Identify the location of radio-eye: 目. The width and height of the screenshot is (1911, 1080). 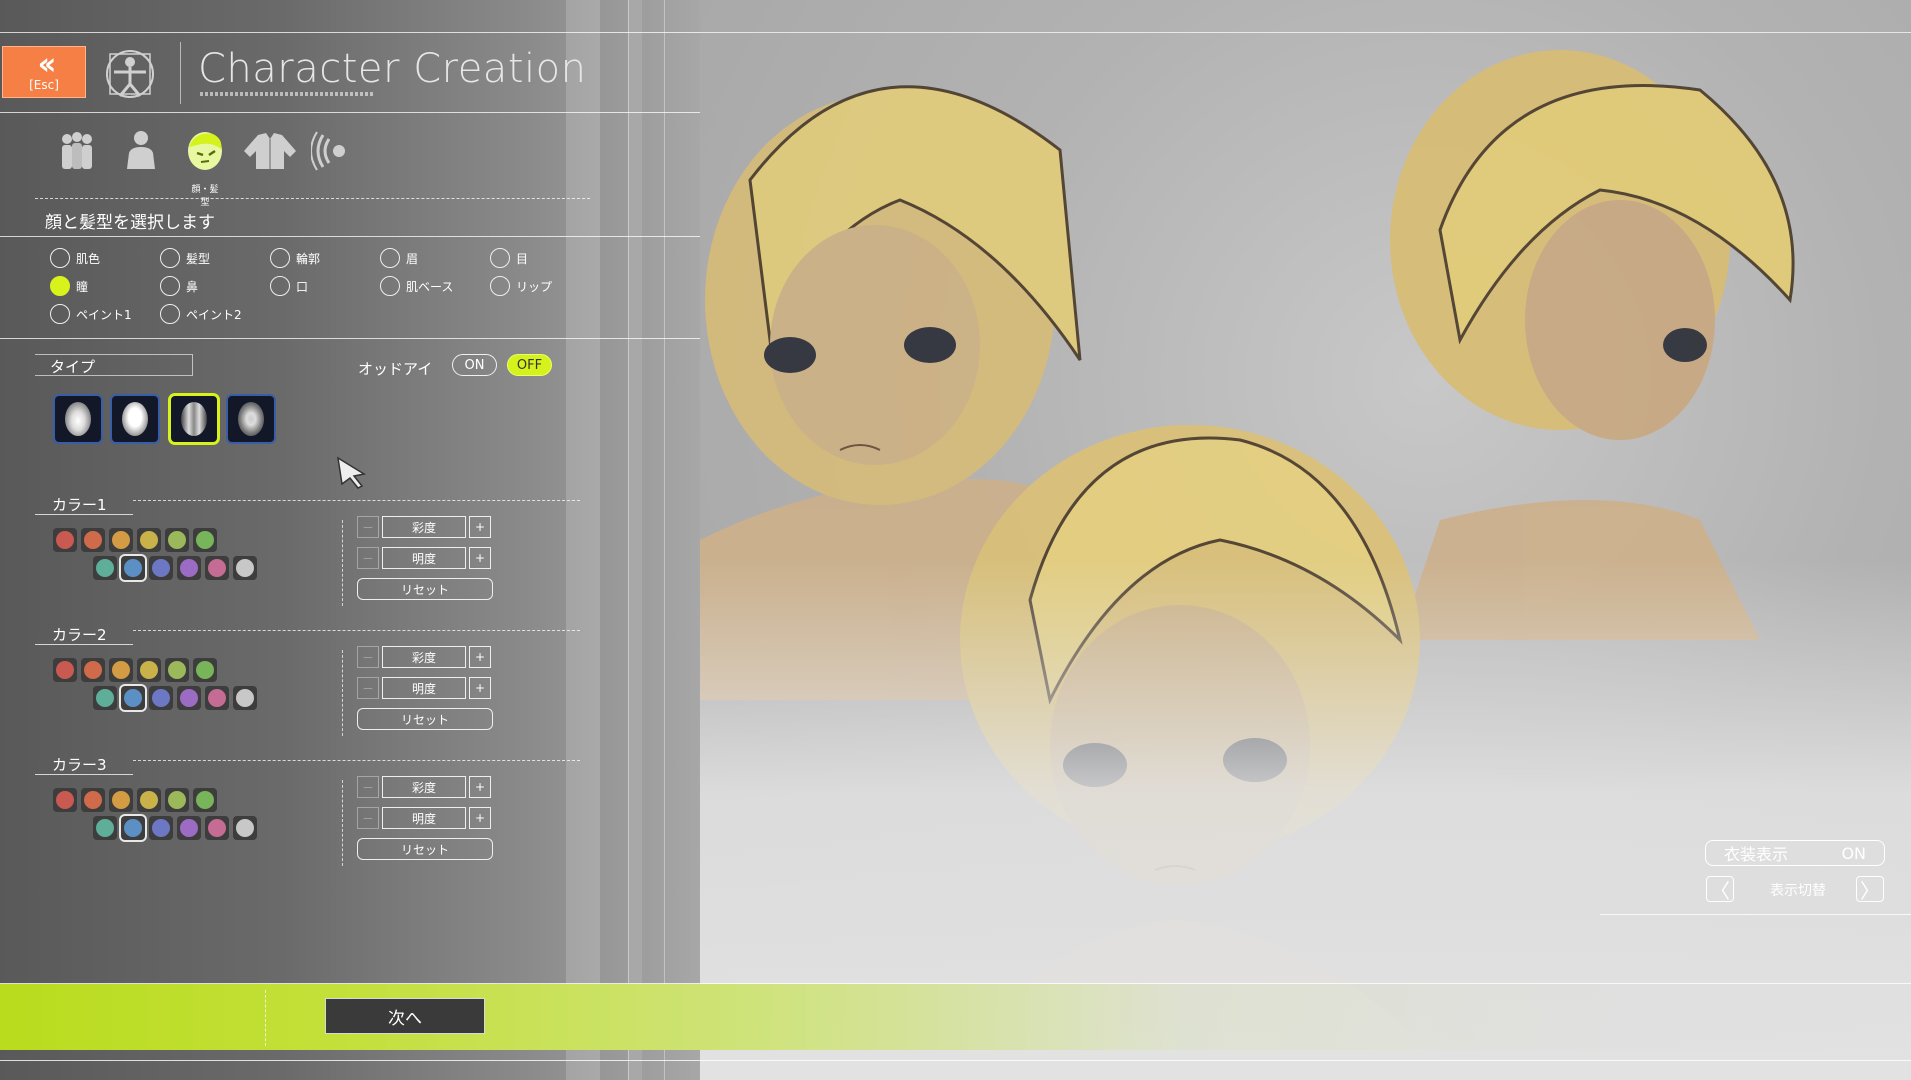
(509, 258).